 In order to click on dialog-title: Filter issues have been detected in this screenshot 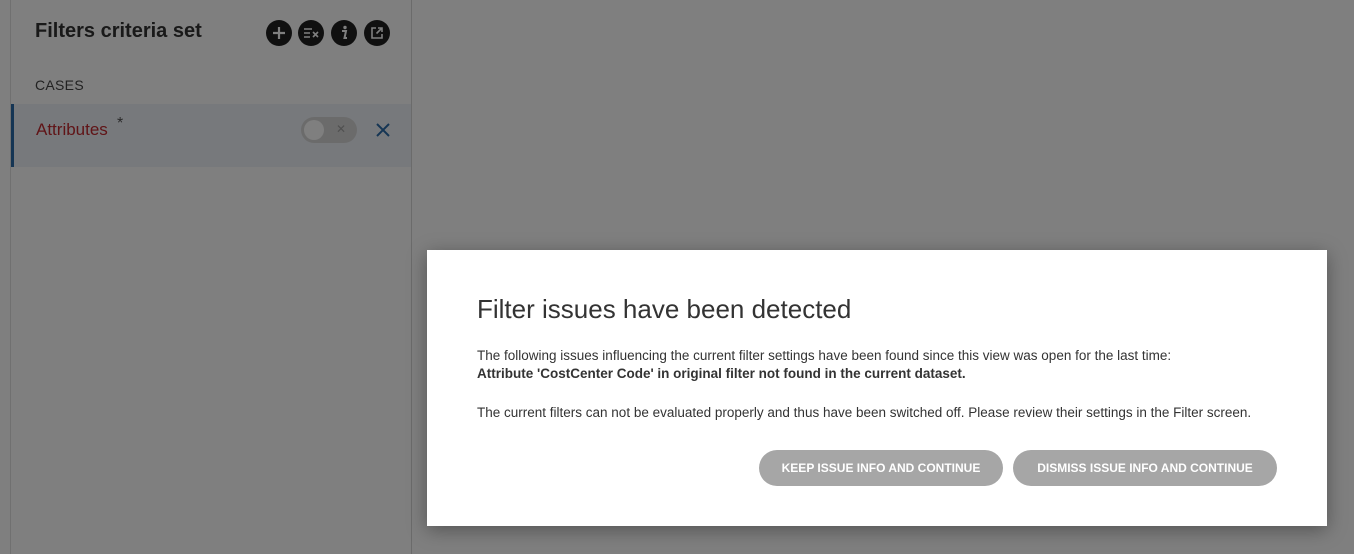, I will do `click(664, 309)`.